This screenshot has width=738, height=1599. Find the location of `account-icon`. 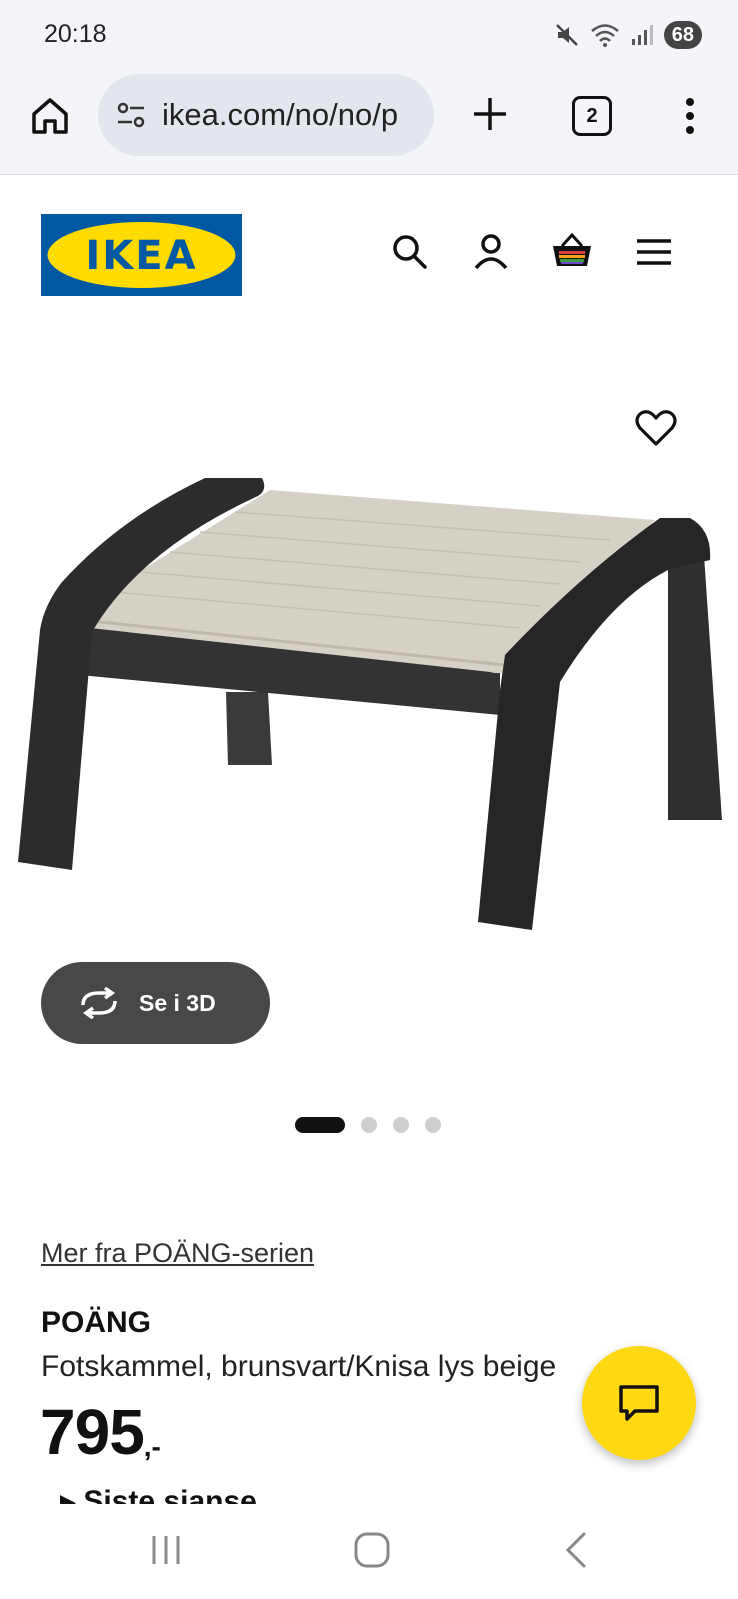

account-icon is located at coordinates (491, 252).